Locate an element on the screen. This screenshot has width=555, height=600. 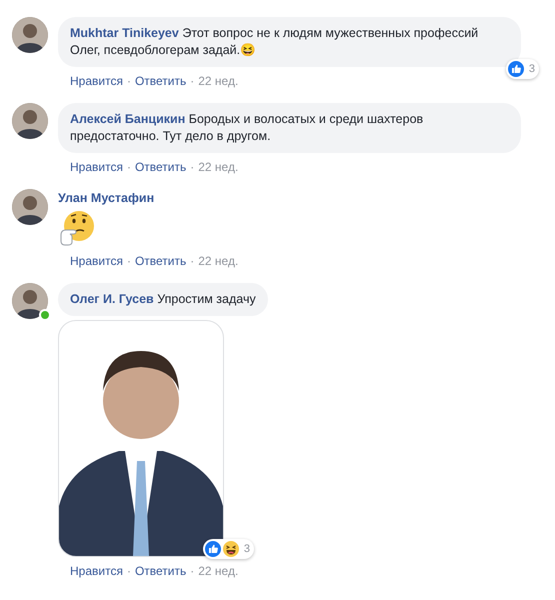
comment-text: Алексей Банцикин Бородых и волосатых и среди шахтеров предостаточно. Тут дело в другом. is located at coordinates (247, 127).